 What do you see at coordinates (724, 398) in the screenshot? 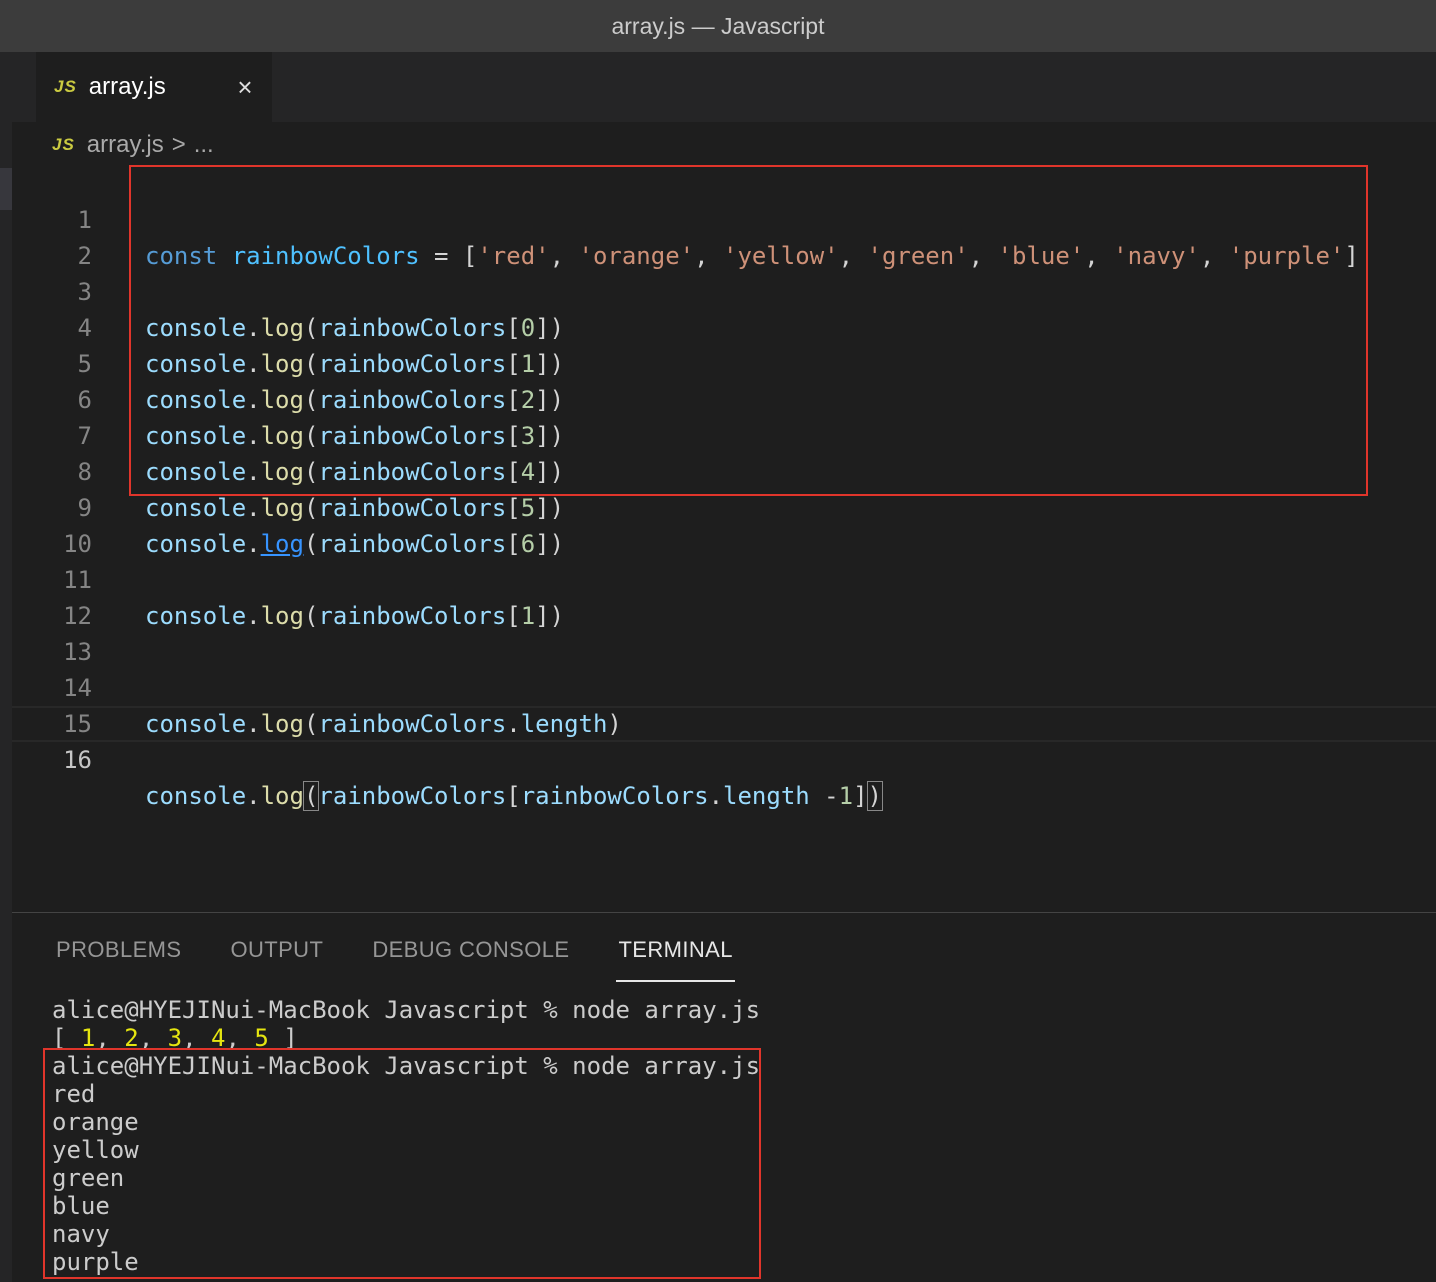
I see `code-line: 6 console.log(rainbowColors[3])` at bounding box center [724, 398].